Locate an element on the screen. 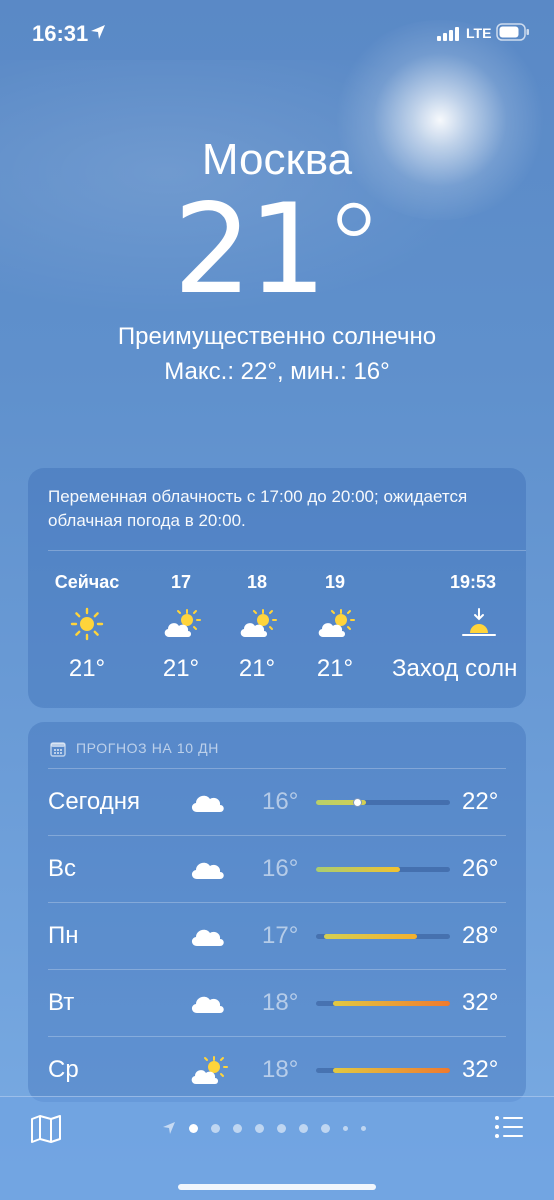 Image resolution: width=554 pixels, height=1200 pixels. hour-item-now: Сейчас 21° is located at coordinates (87, 627).